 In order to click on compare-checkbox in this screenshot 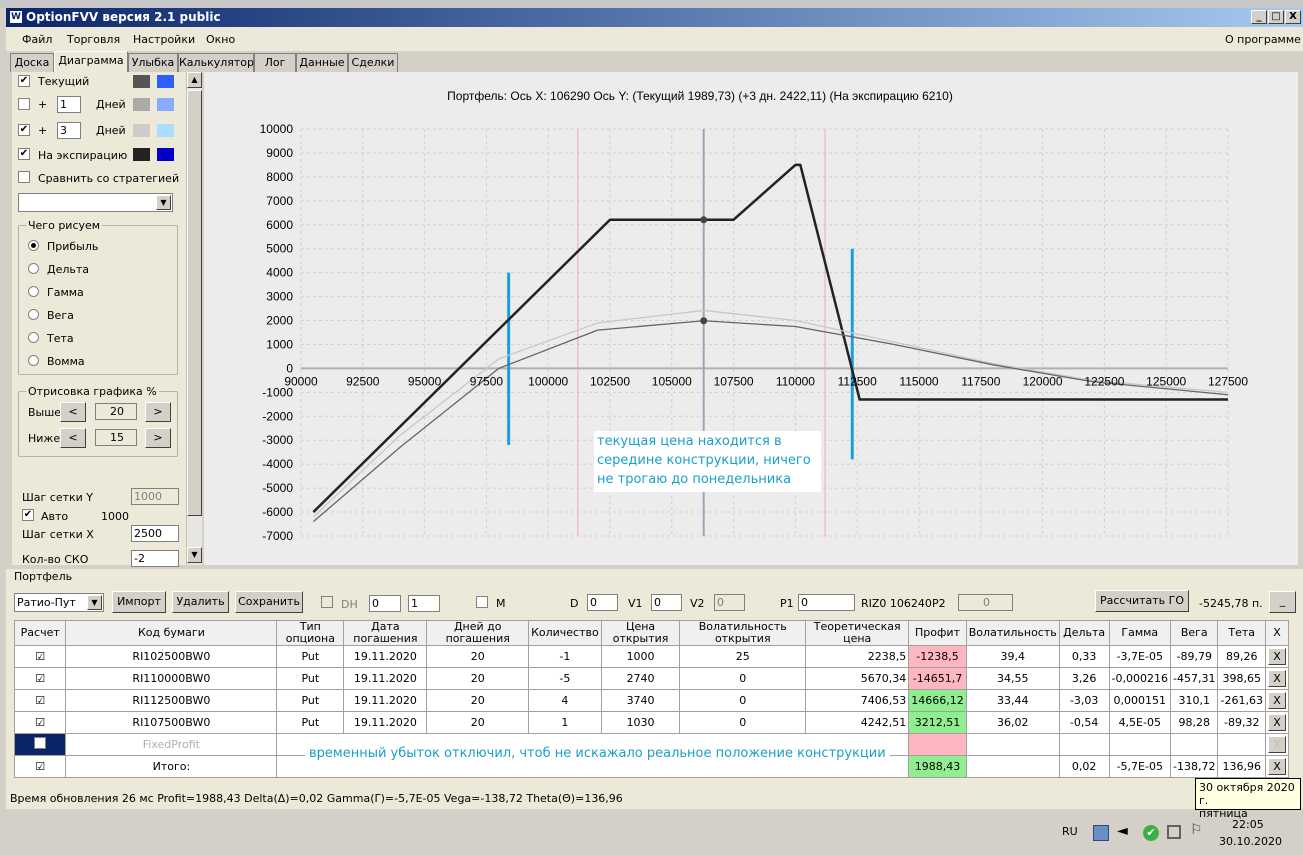, I will do `click(24, 177)`.